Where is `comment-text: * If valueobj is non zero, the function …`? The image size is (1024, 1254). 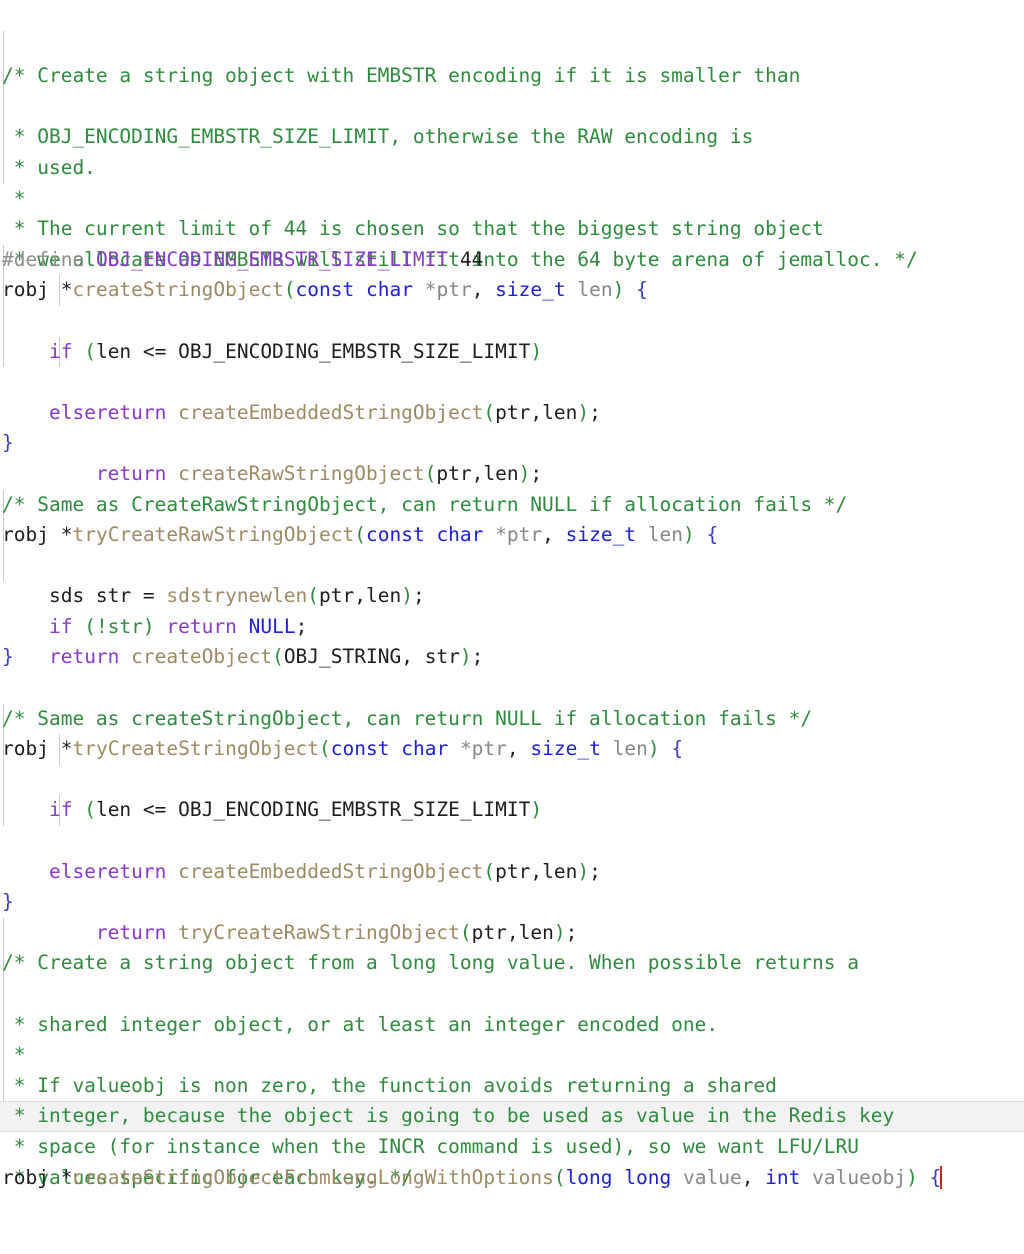
comment-text: * If valueobj is non zero, the function … is located at coordinates (389, 1085).